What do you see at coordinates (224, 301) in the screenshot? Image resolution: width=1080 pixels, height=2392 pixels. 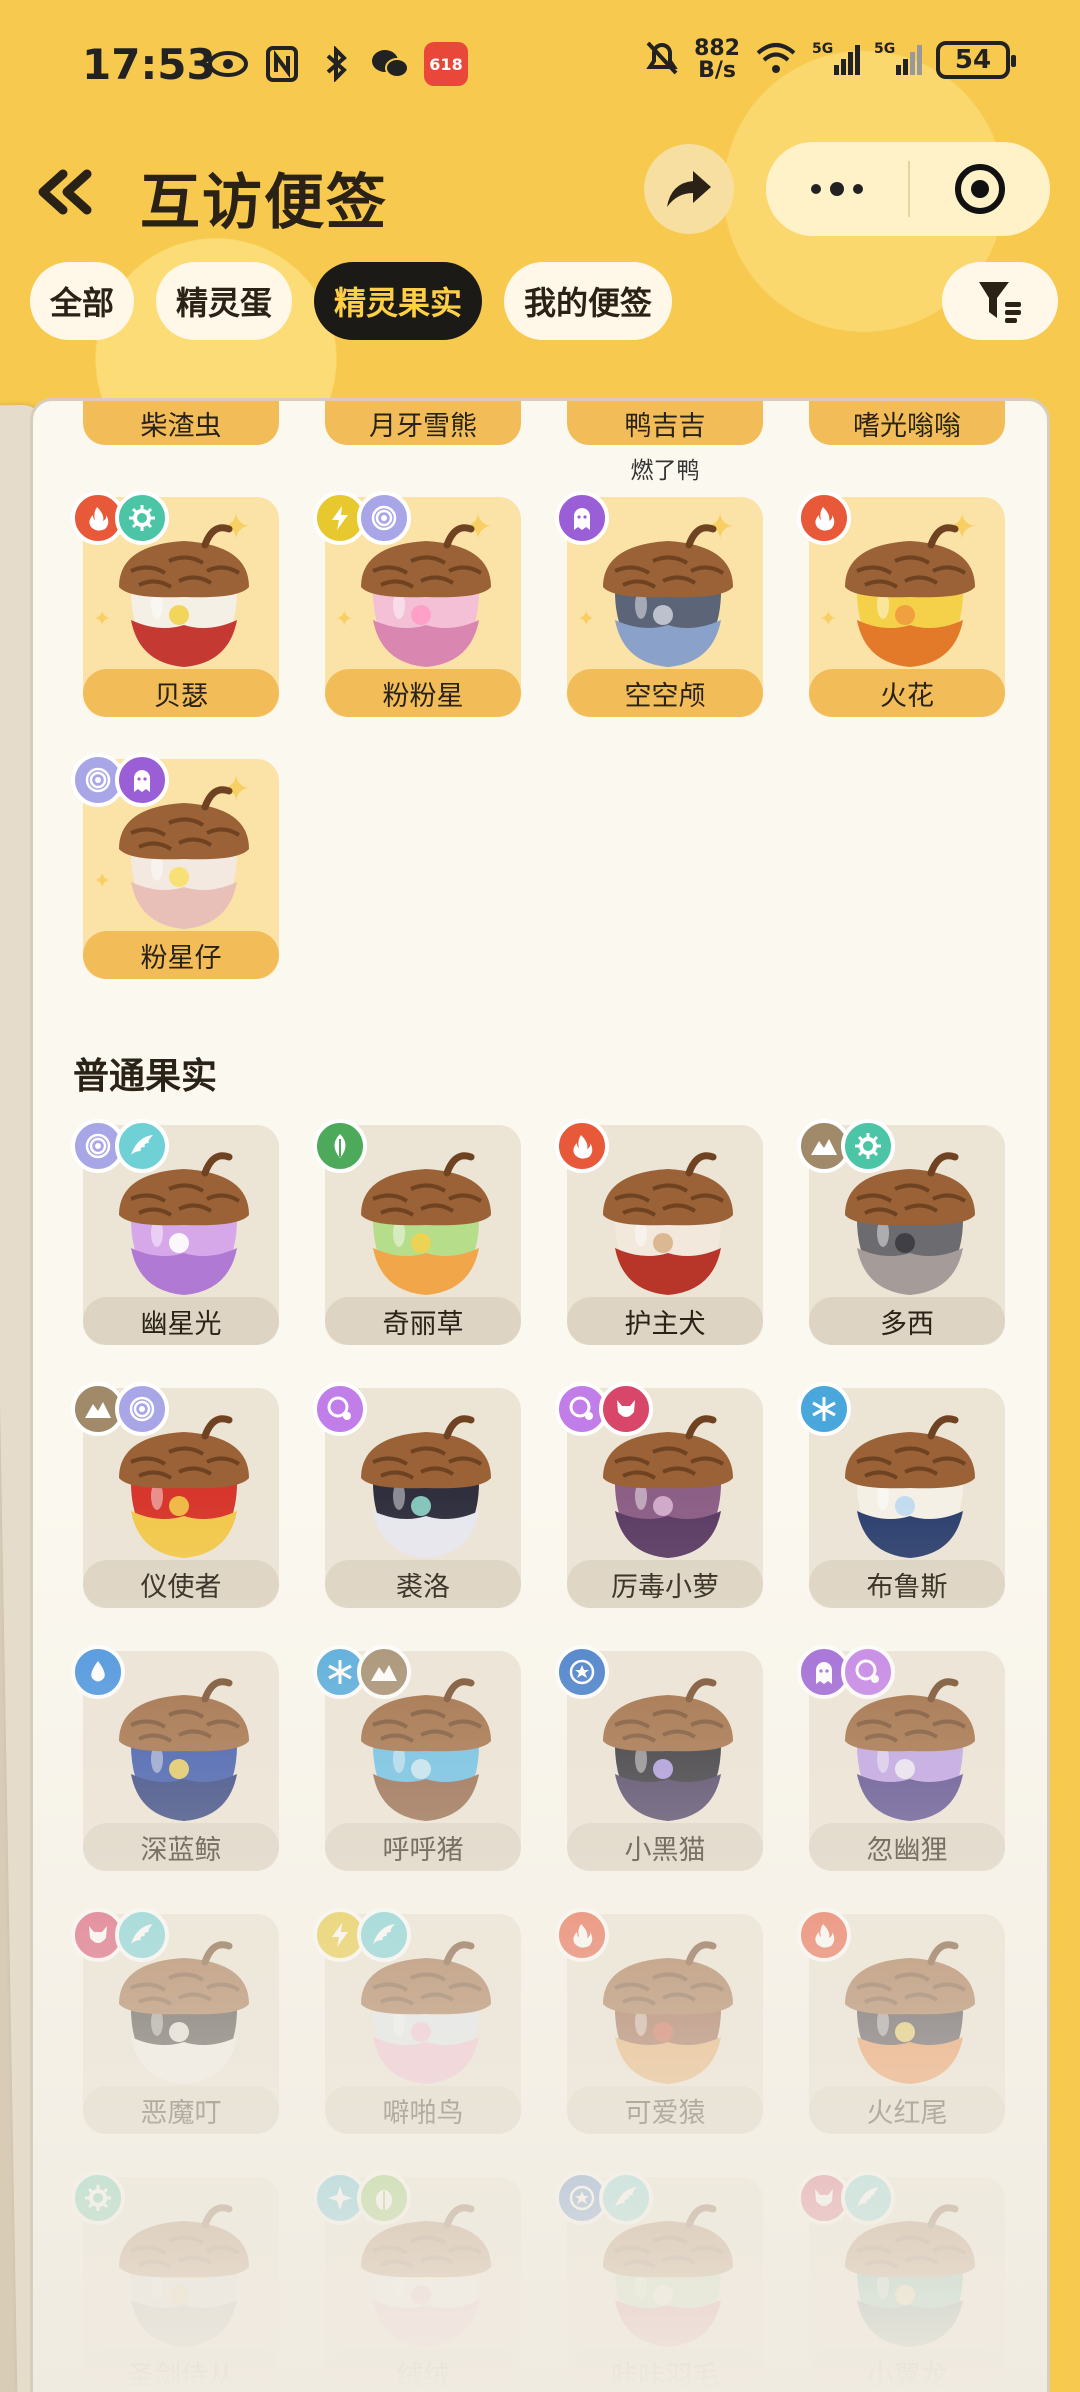 I see `tab-eggs: 精灵蛋` at bounding box center [224, 301].